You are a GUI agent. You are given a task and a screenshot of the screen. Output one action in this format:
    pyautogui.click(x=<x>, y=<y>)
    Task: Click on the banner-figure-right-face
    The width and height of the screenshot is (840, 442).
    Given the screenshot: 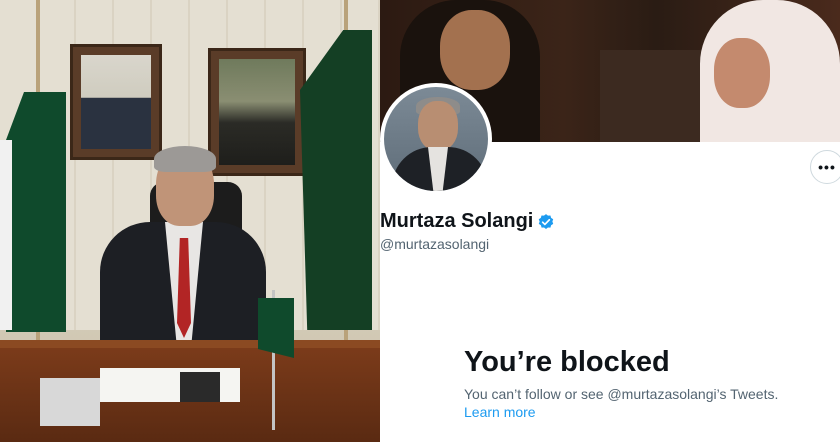 What is the action you would take?
    pyautogui.click(x=742, y=73)
    